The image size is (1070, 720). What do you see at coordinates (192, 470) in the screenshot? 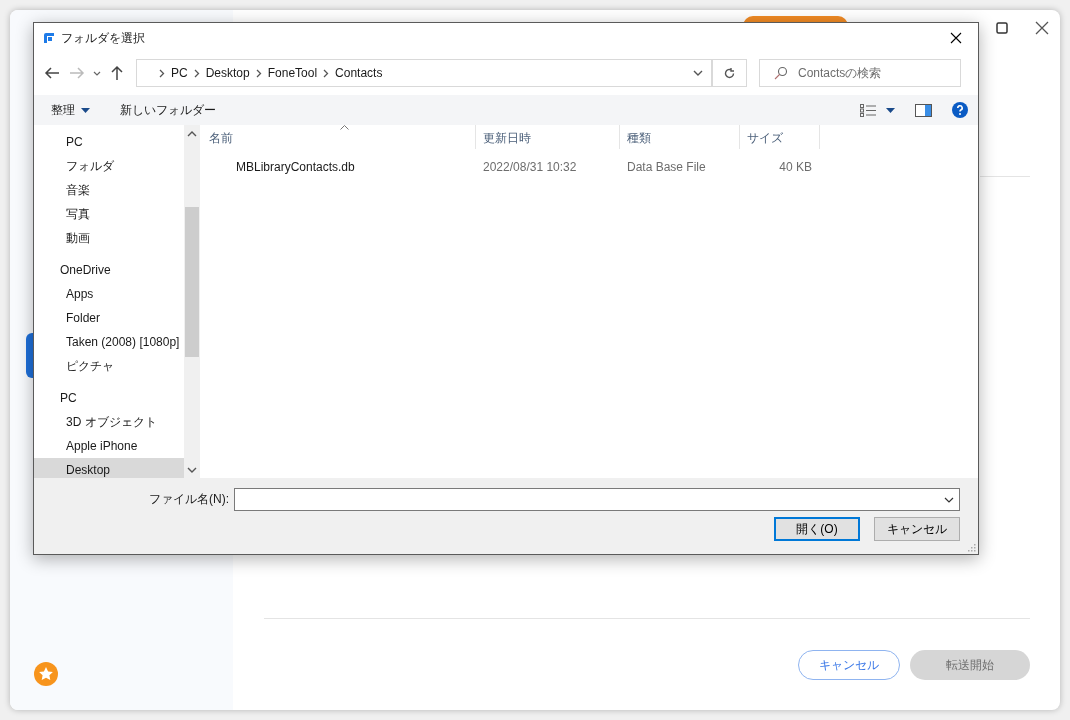
I see `scroll-down-icon` at bounding box center [192, 470].